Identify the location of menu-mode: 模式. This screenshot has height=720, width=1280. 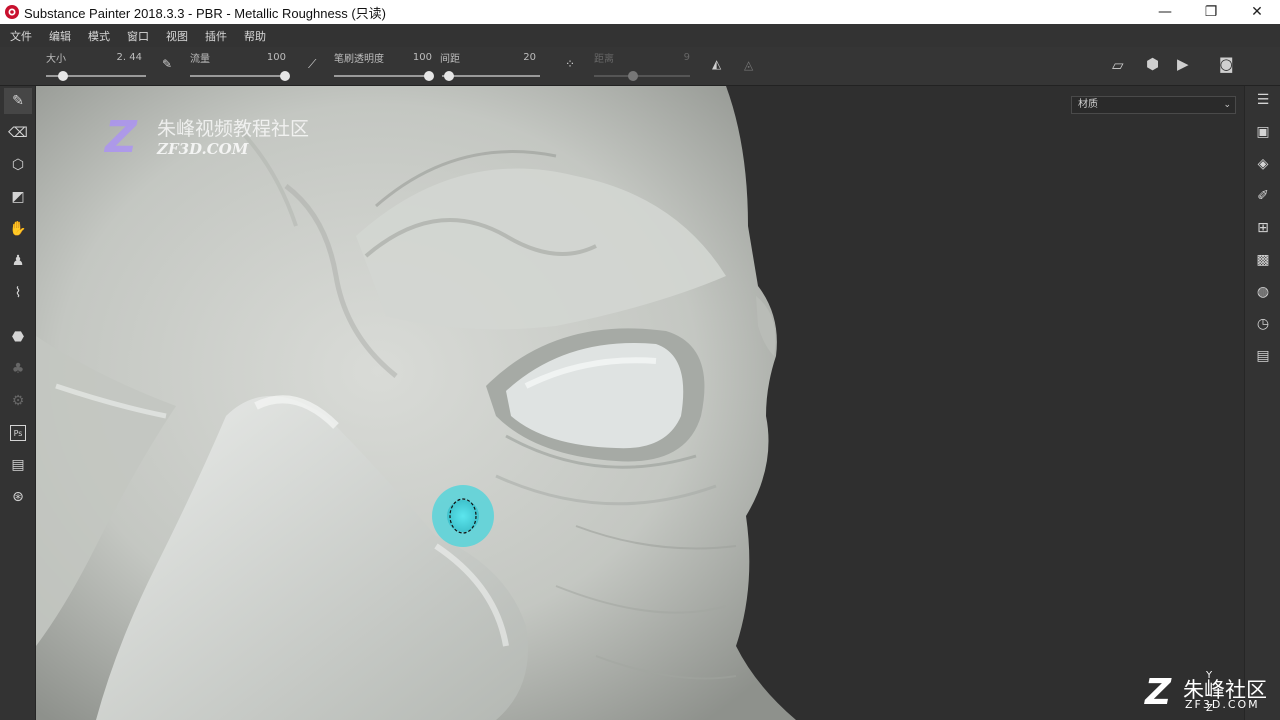
(99, 36).